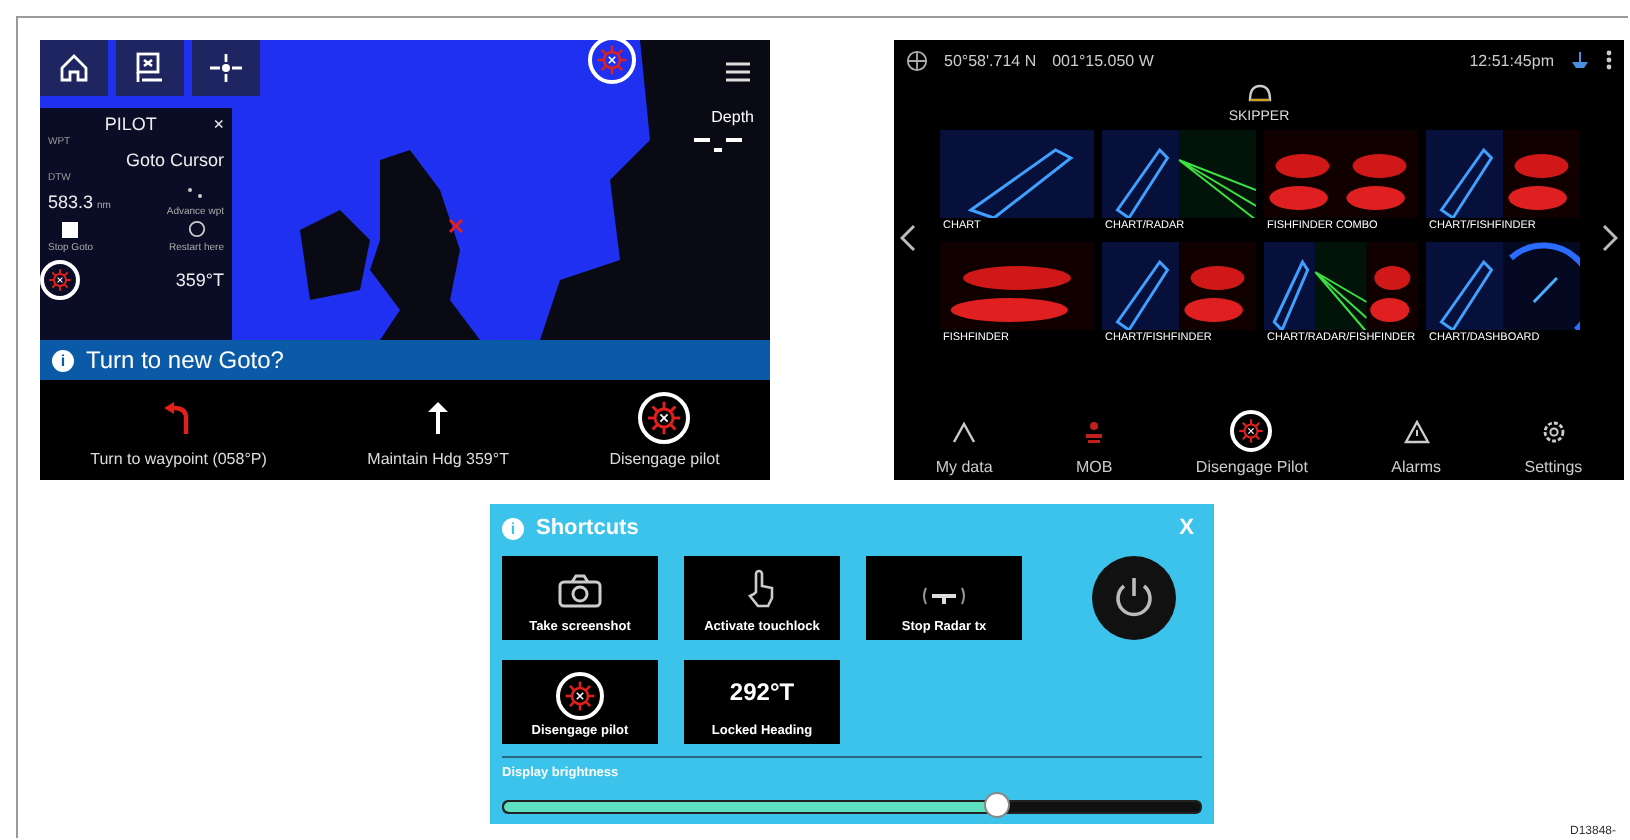  What do you see at coordinates (174, 160) in the screenshot?
I see `waypoint-value: Goto Cursor` at bounding box center [174, 160].